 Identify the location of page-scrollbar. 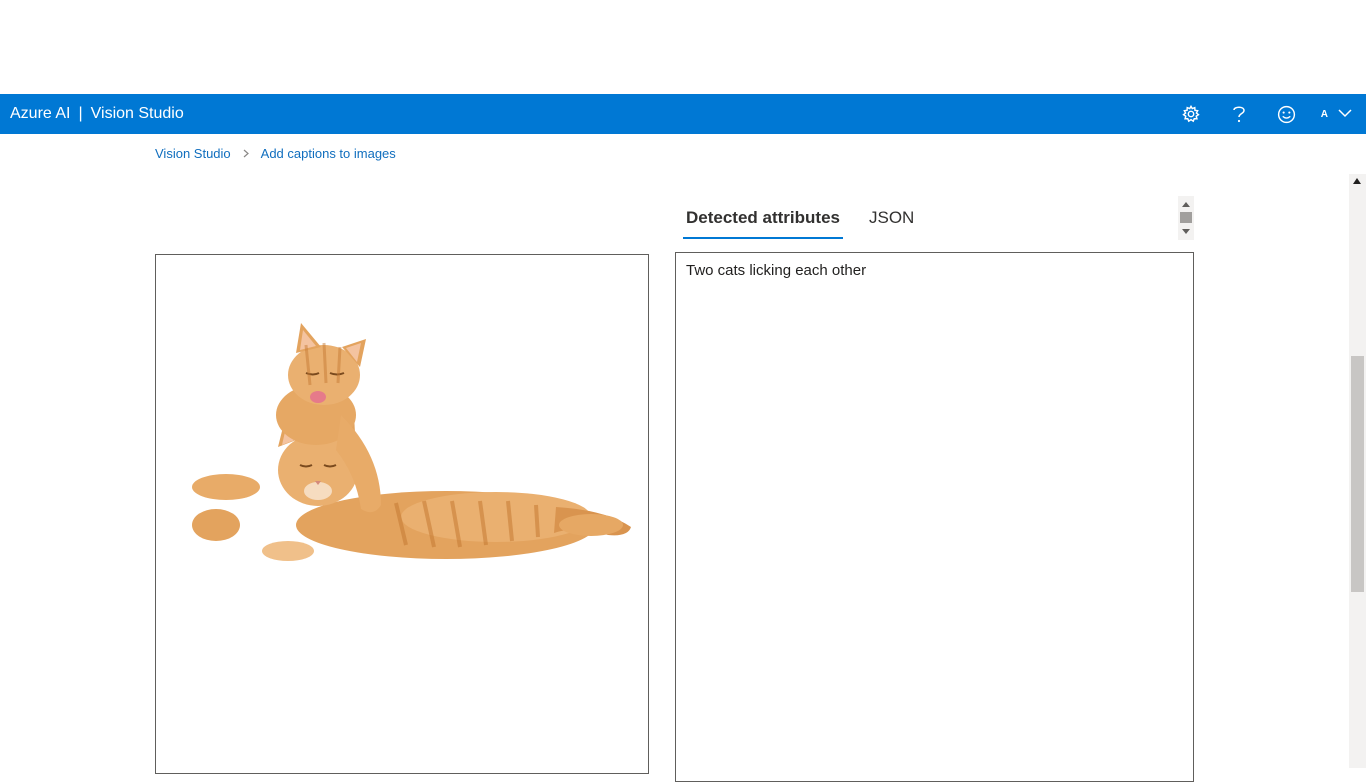
(1357, 471).